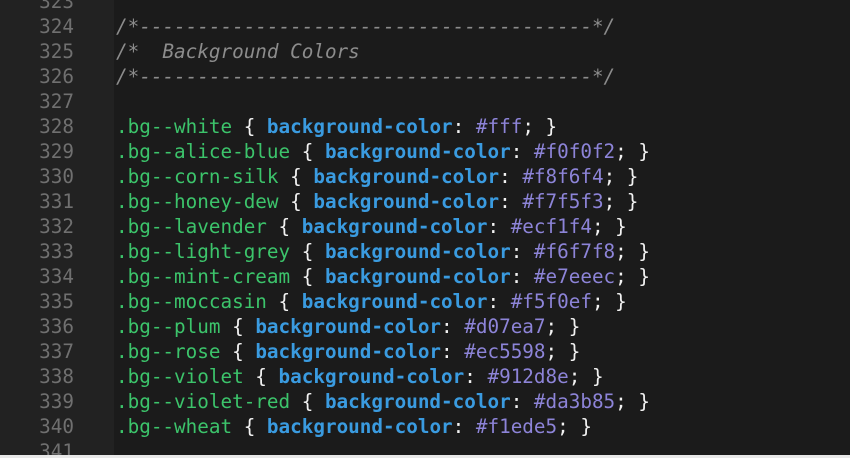 The height and width of the screenshot is (458, 850). Describe the element at coordinates (56, 276) in the screenshot. I see `line-number: 334` at that location.